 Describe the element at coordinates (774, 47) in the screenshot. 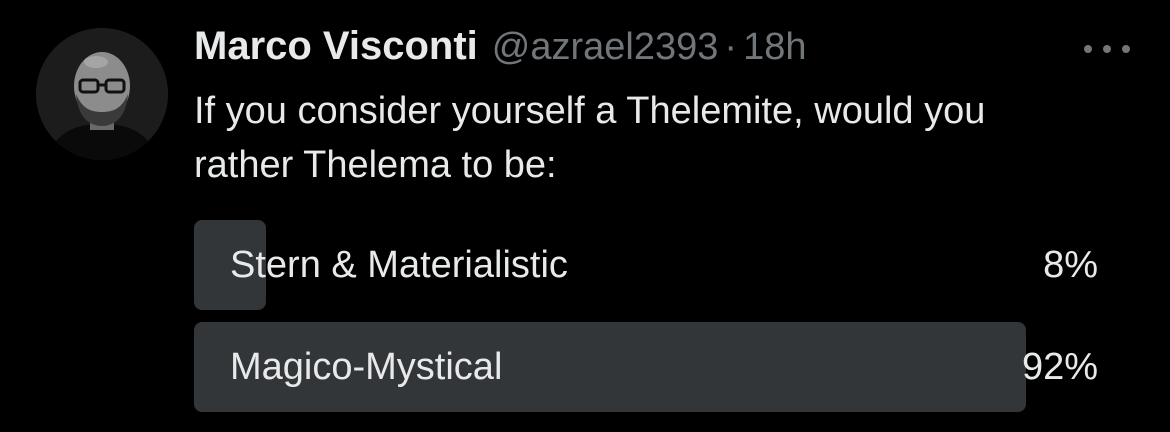

I see `tweet-timestamp: 18h` at that location.